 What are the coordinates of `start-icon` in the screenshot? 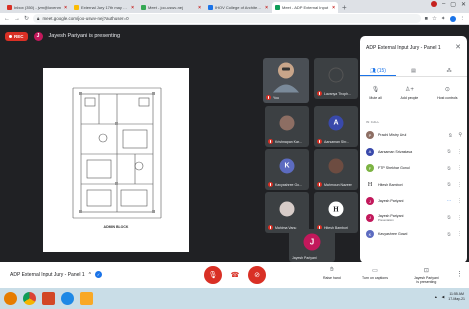 It's located at (10, 298).